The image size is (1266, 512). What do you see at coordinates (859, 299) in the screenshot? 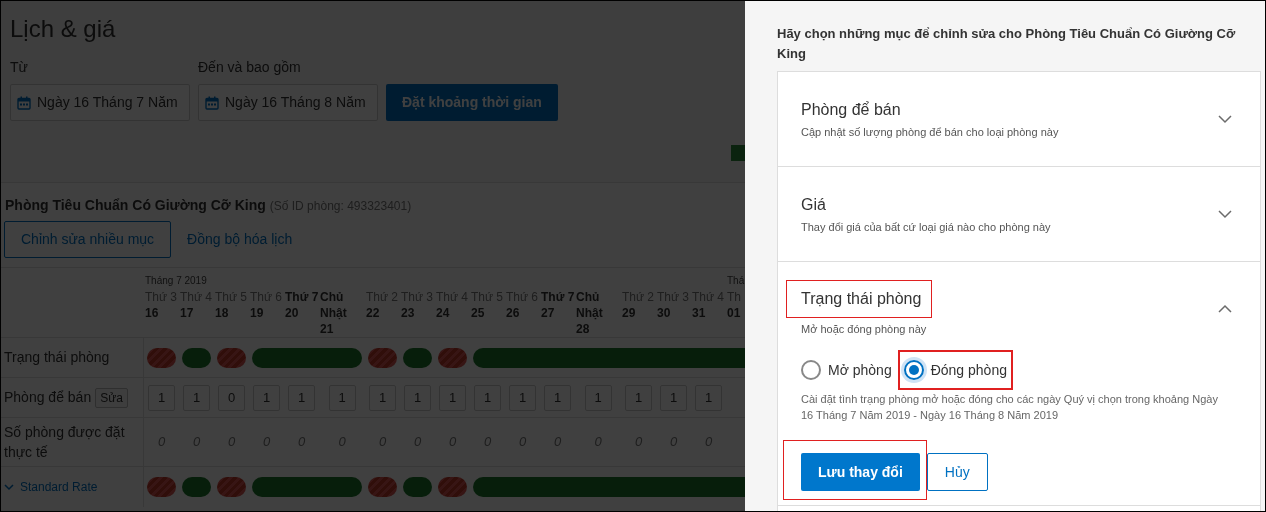
I see `section-title: Trạng thái phòng` at bounding box center [859, 299].